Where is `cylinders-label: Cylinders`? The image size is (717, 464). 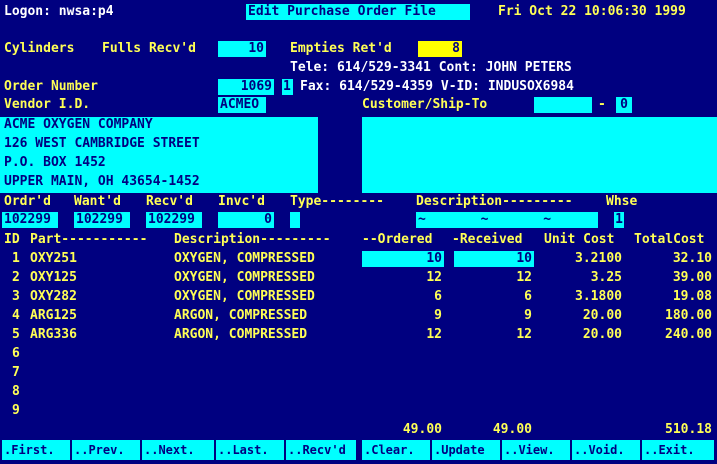 cylinders-label: Cylinders is located at coordinates (39, 48).